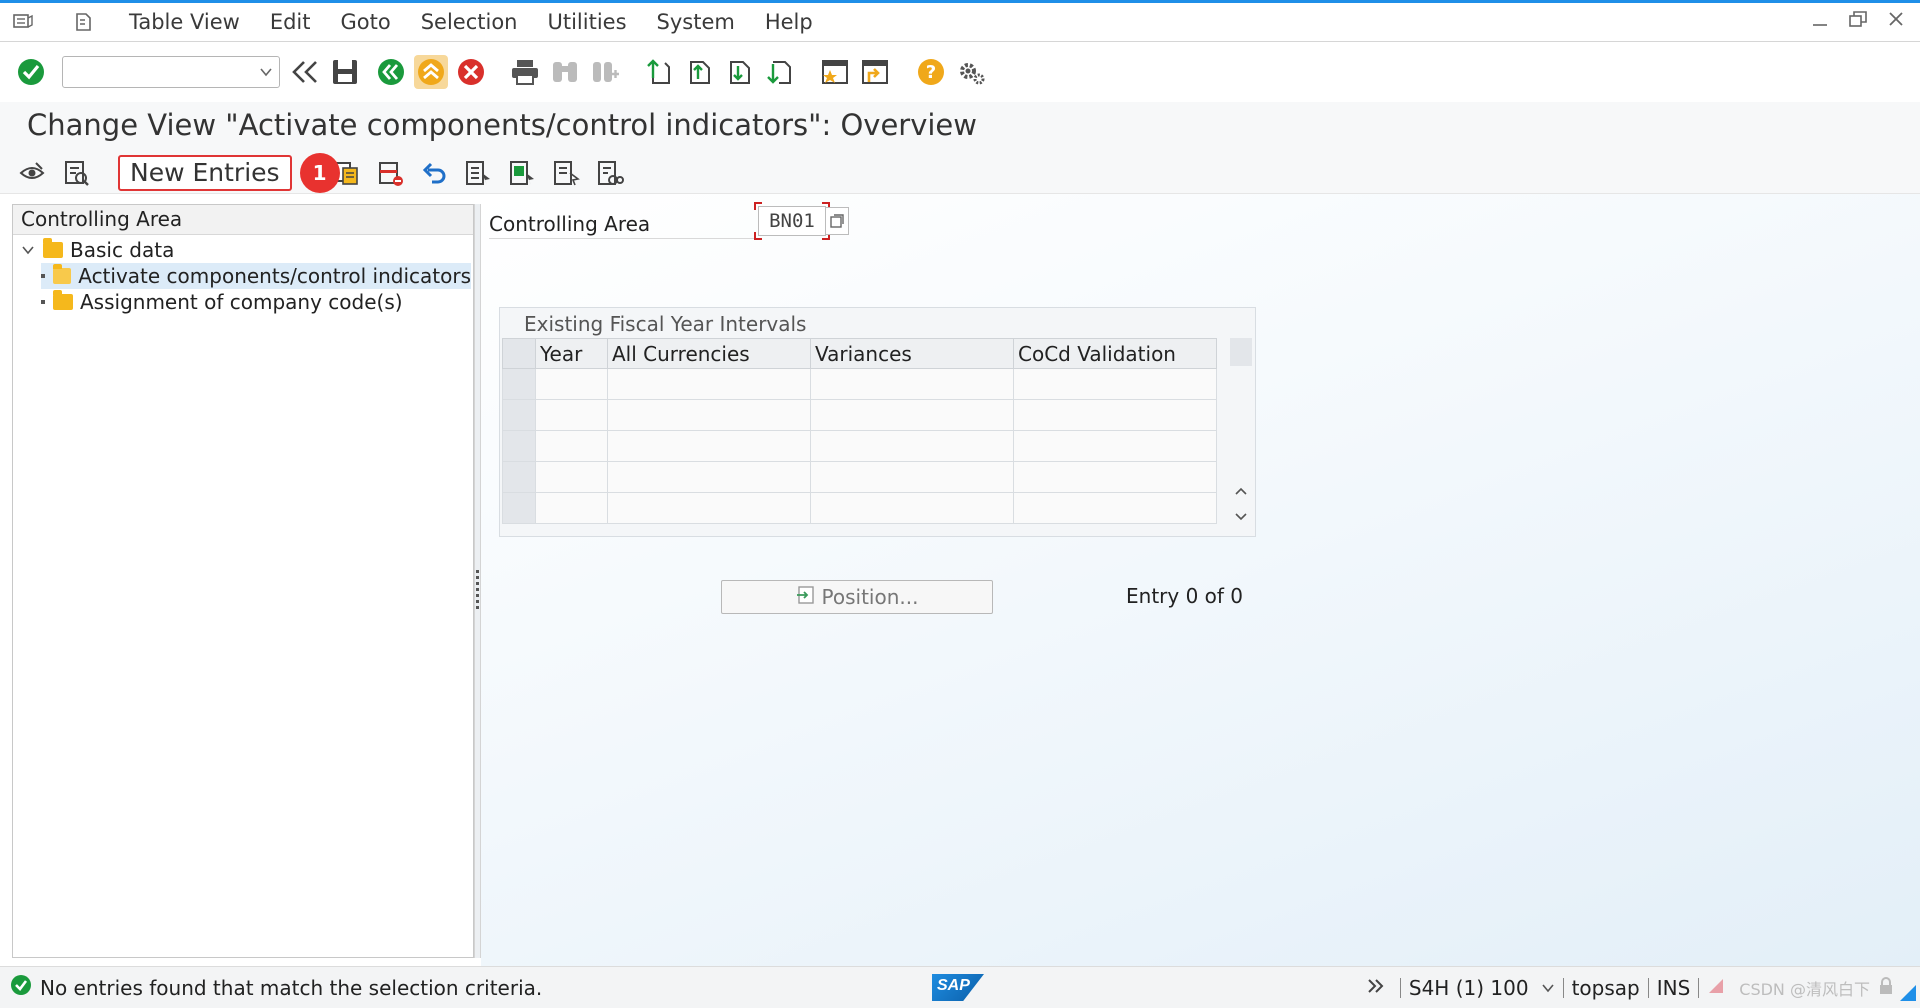 The image size is (1920, 1008). I want to click on settings-icon, so click(971, 72).